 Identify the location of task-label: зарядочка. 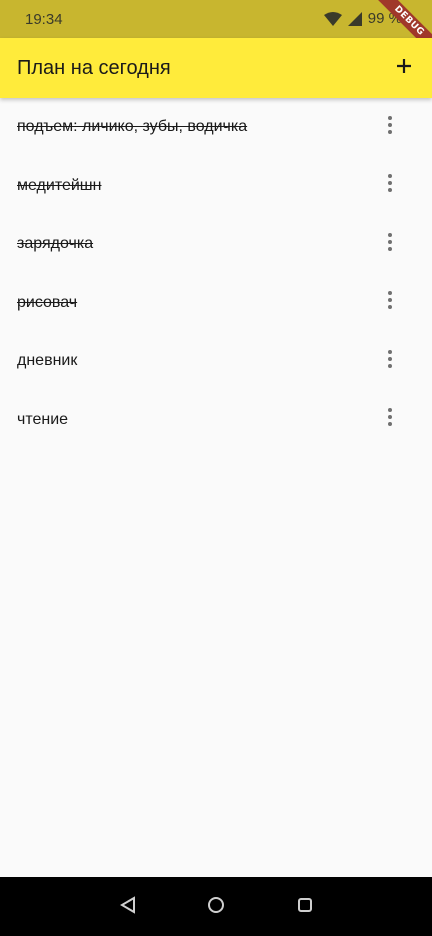
(55, 244).